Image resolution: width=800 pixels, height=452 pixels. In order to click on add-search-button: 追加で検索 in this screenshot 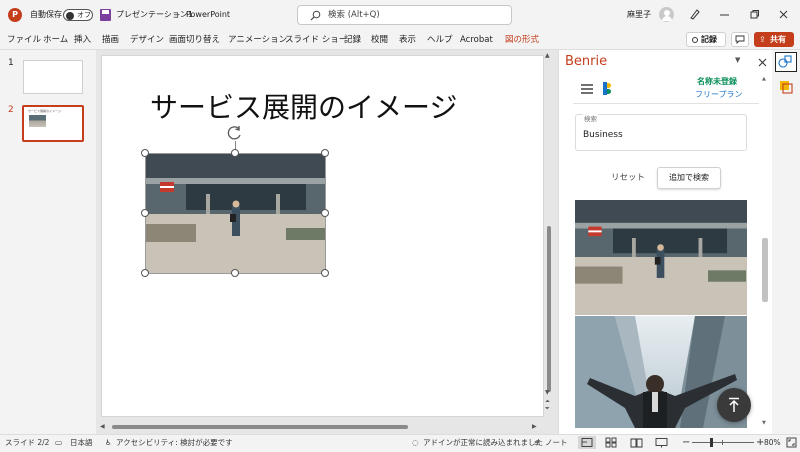, I will do `click(689, 178)`.